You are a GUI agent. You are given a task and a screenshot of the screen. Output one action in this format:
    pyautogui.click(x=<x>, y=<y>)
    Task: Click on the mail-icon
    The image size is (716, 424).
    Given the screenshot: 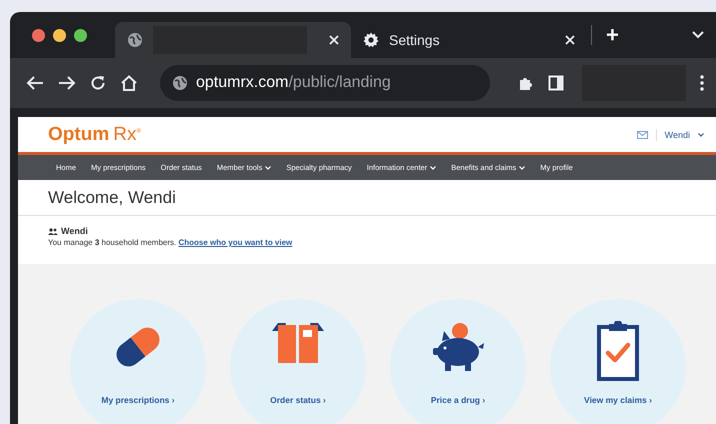 What is the action you would take?
    pyautogui.click(x=642, y=134)
    